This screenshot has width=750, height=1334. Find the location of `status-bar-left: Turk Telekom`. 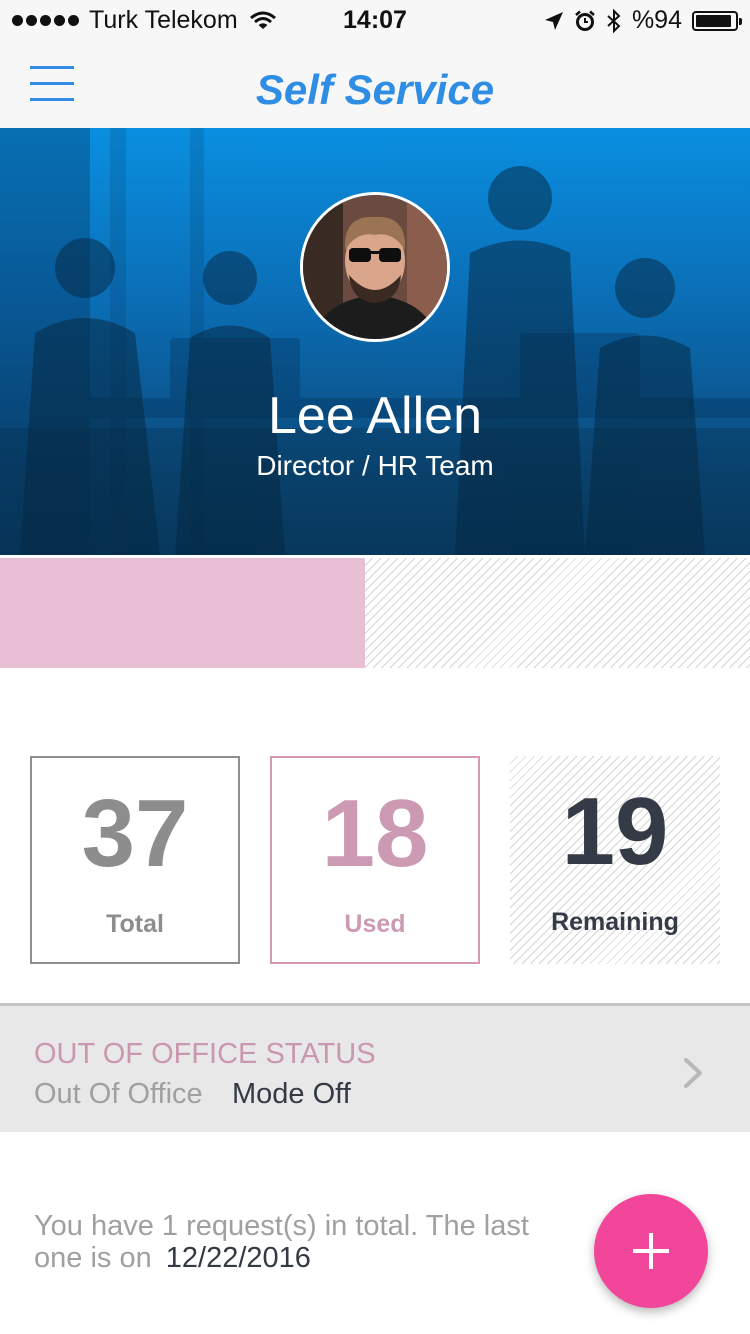

status-bar-left: Turk Telekom is located at coordinates (144, 20).